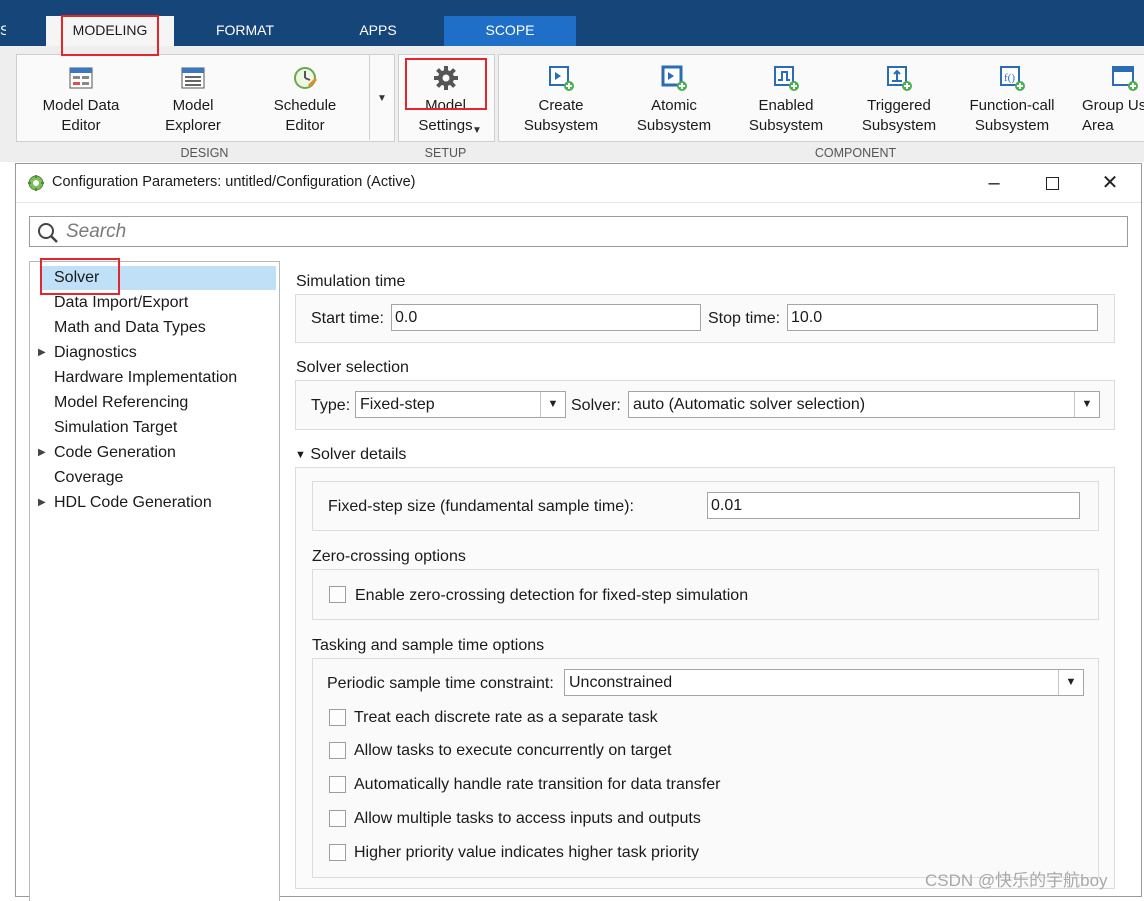 This screenshot has height=901, width=1144. Describe the element at coordinates (116, 427) in the screenshot. I see `tree-item-label: Simulation Target` at that location.